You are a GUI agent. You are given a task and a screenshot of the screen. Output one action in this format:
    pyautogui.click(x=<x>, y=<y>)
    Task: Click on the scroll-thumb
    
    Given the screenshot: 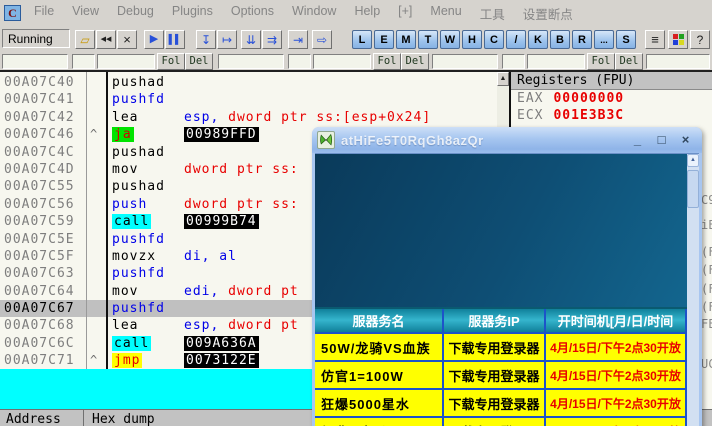 What is the action you would take?
    pyautogui.click(x=693, y=189)
    